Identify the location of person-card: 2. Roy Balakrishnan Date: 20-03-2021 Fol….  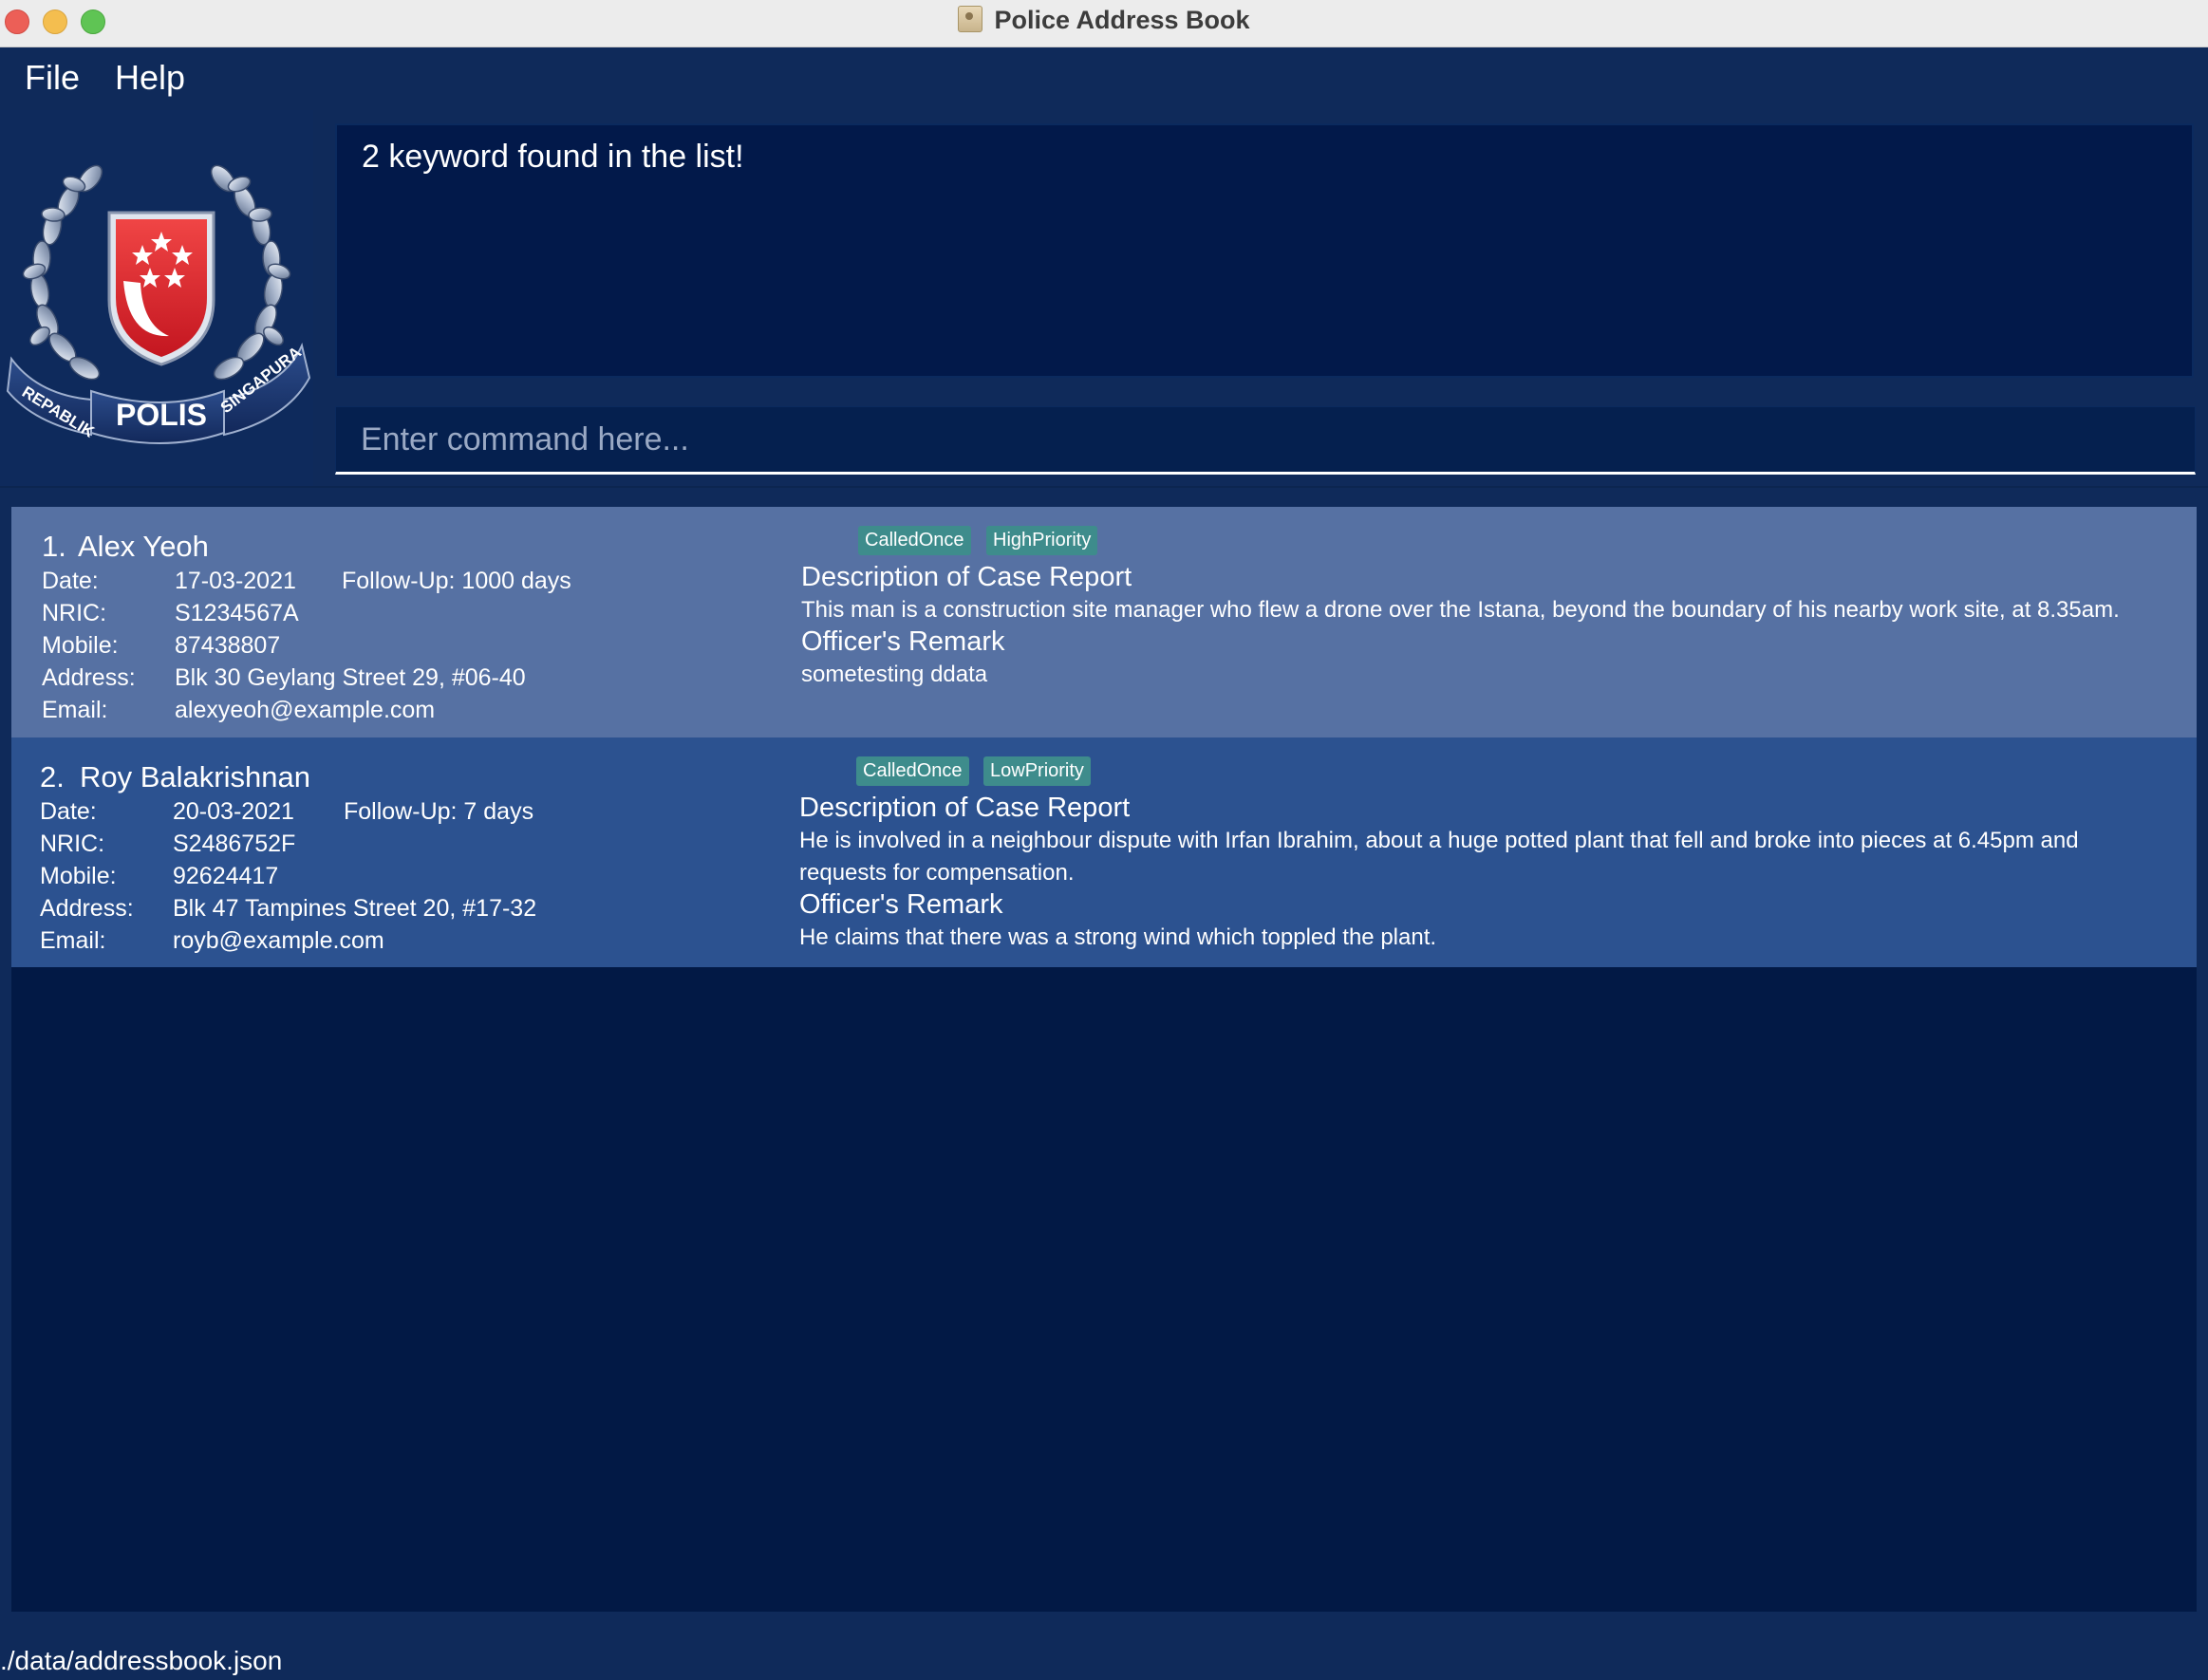
(1104, 852).